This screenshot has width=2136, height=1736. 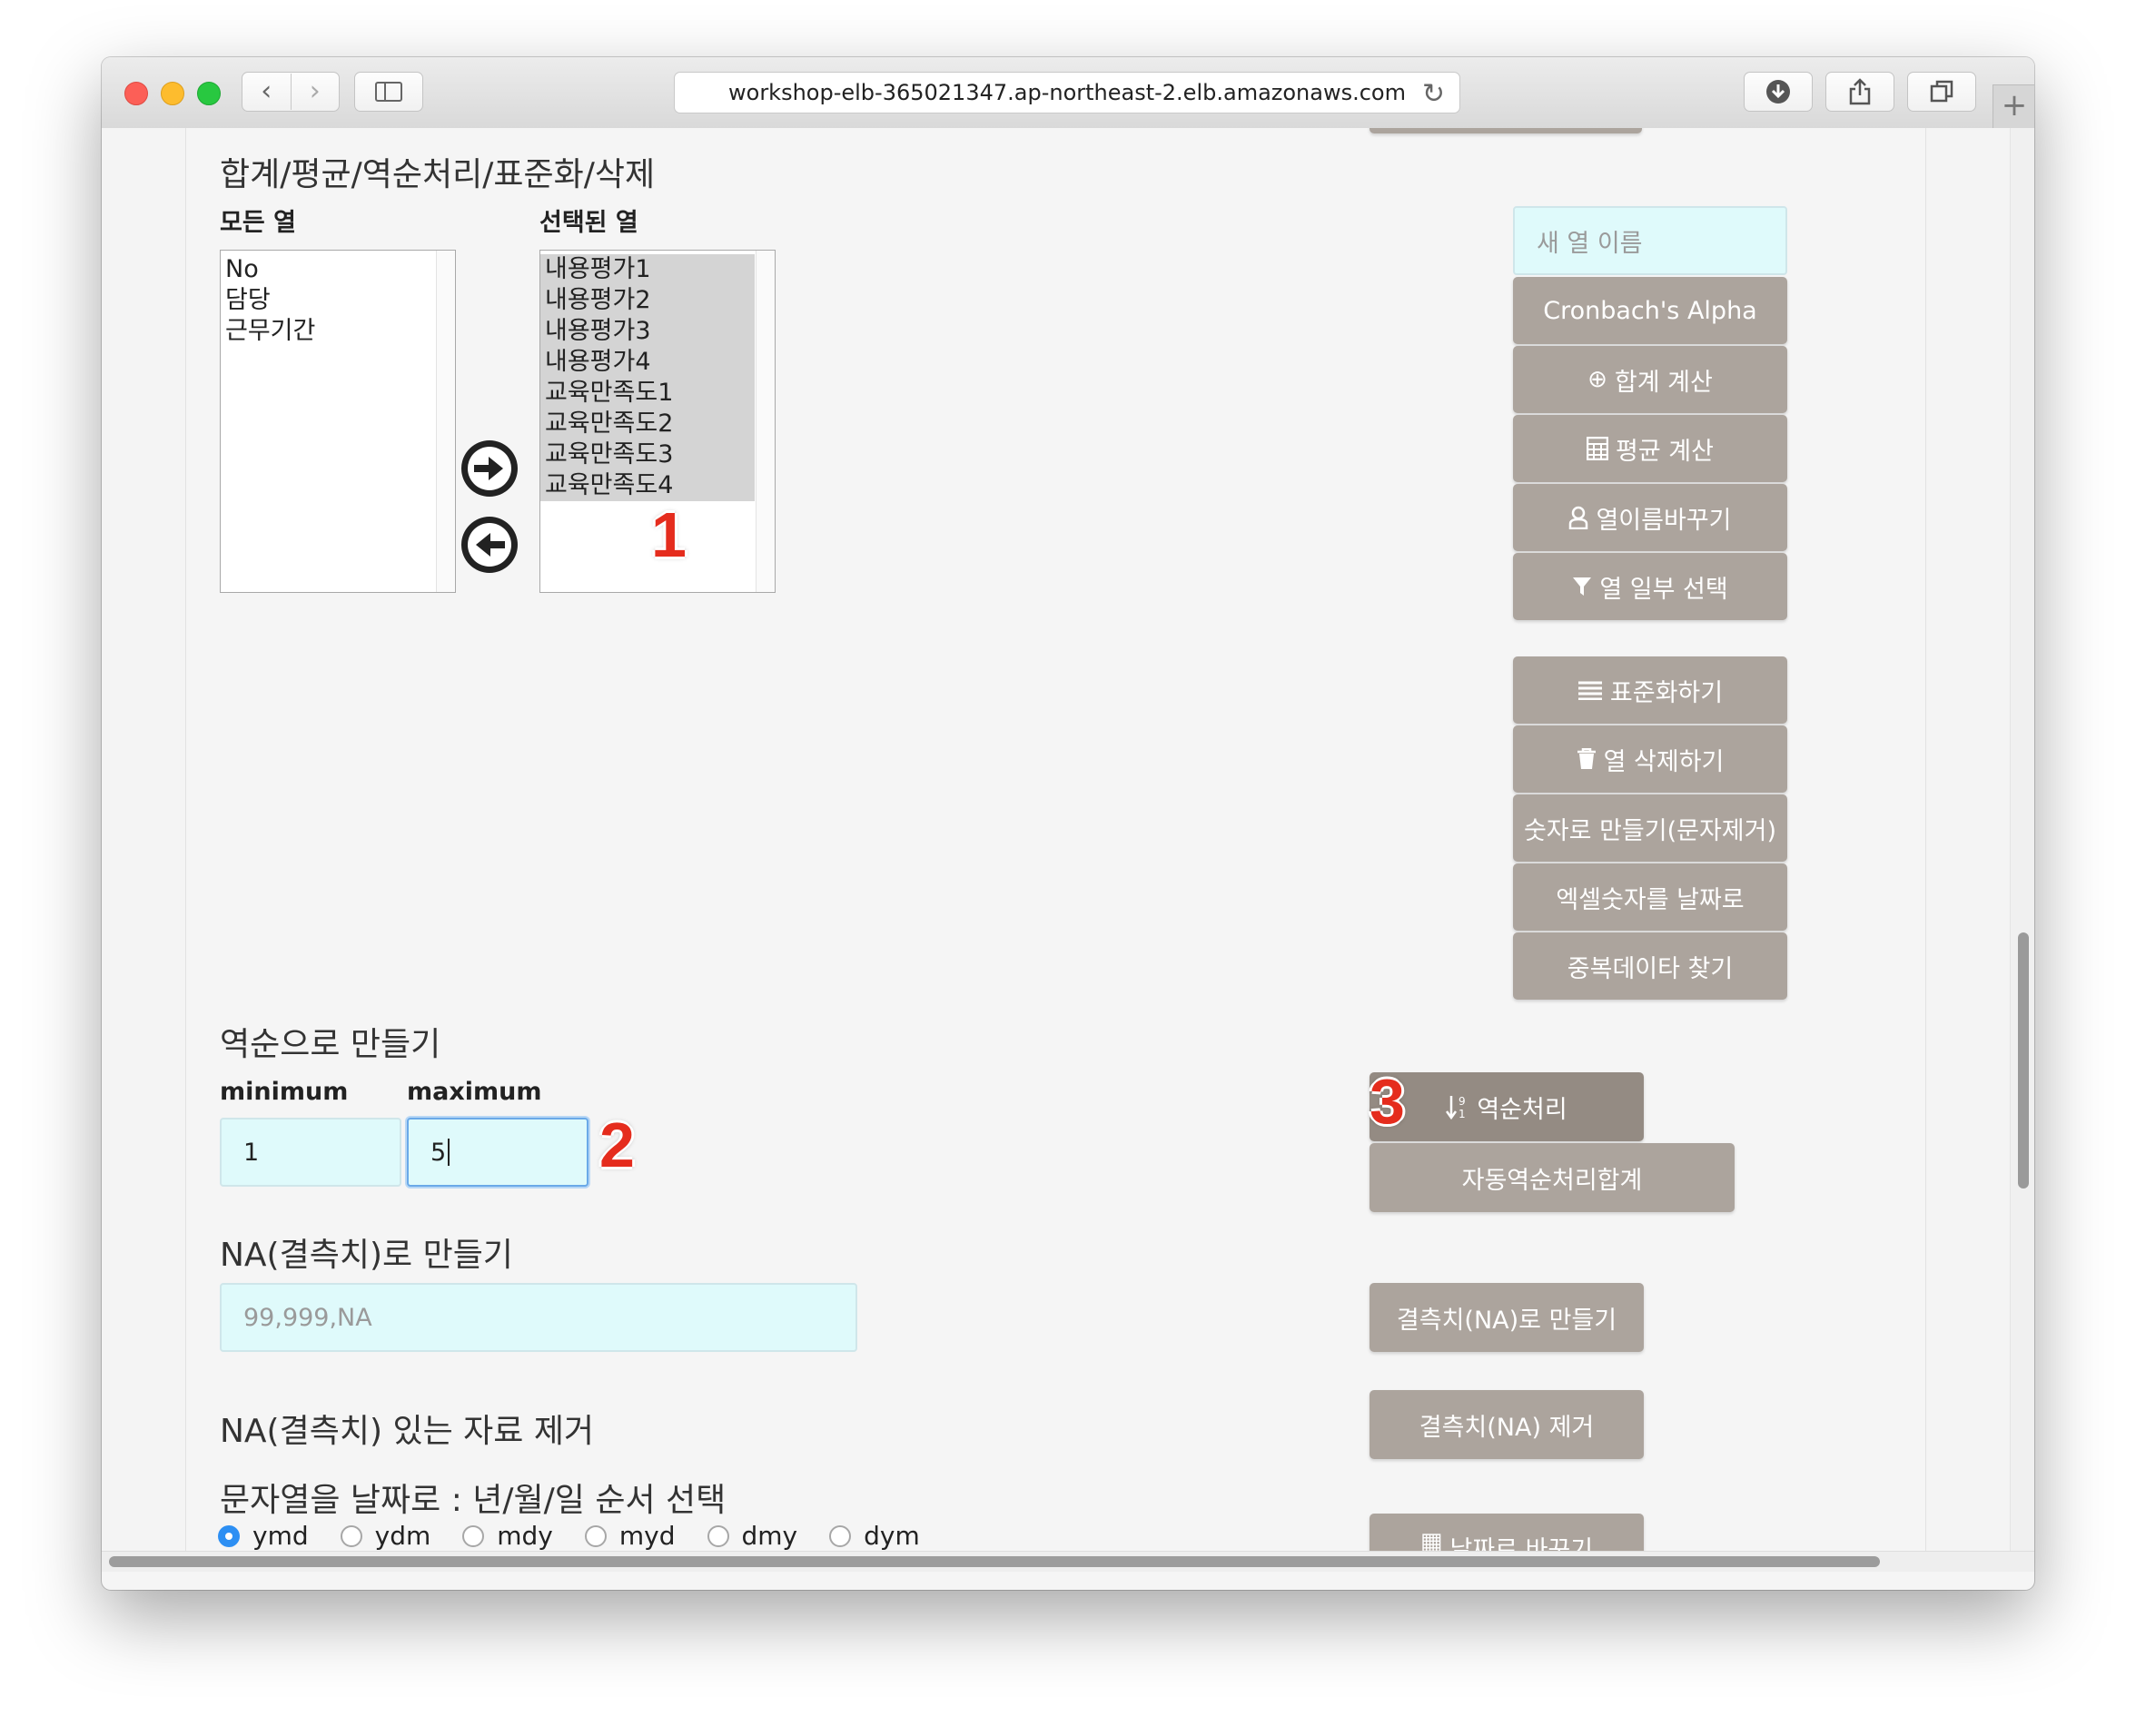 I want to click on excel-date-button: 엑셀숫자를 날짜로, so click(x=1650, y=897).